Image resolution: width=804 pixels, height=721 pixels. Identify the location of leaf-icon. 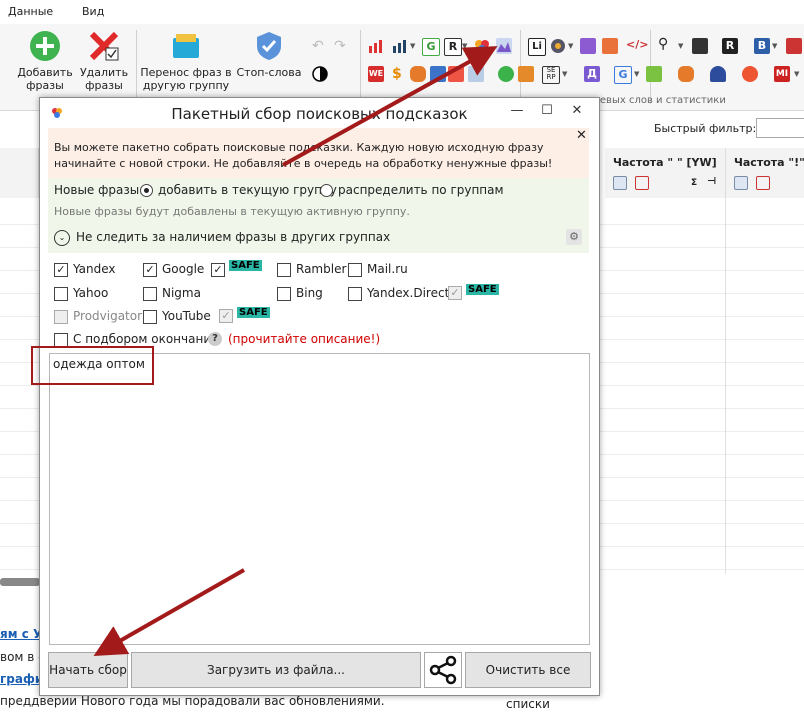
(654, 74).